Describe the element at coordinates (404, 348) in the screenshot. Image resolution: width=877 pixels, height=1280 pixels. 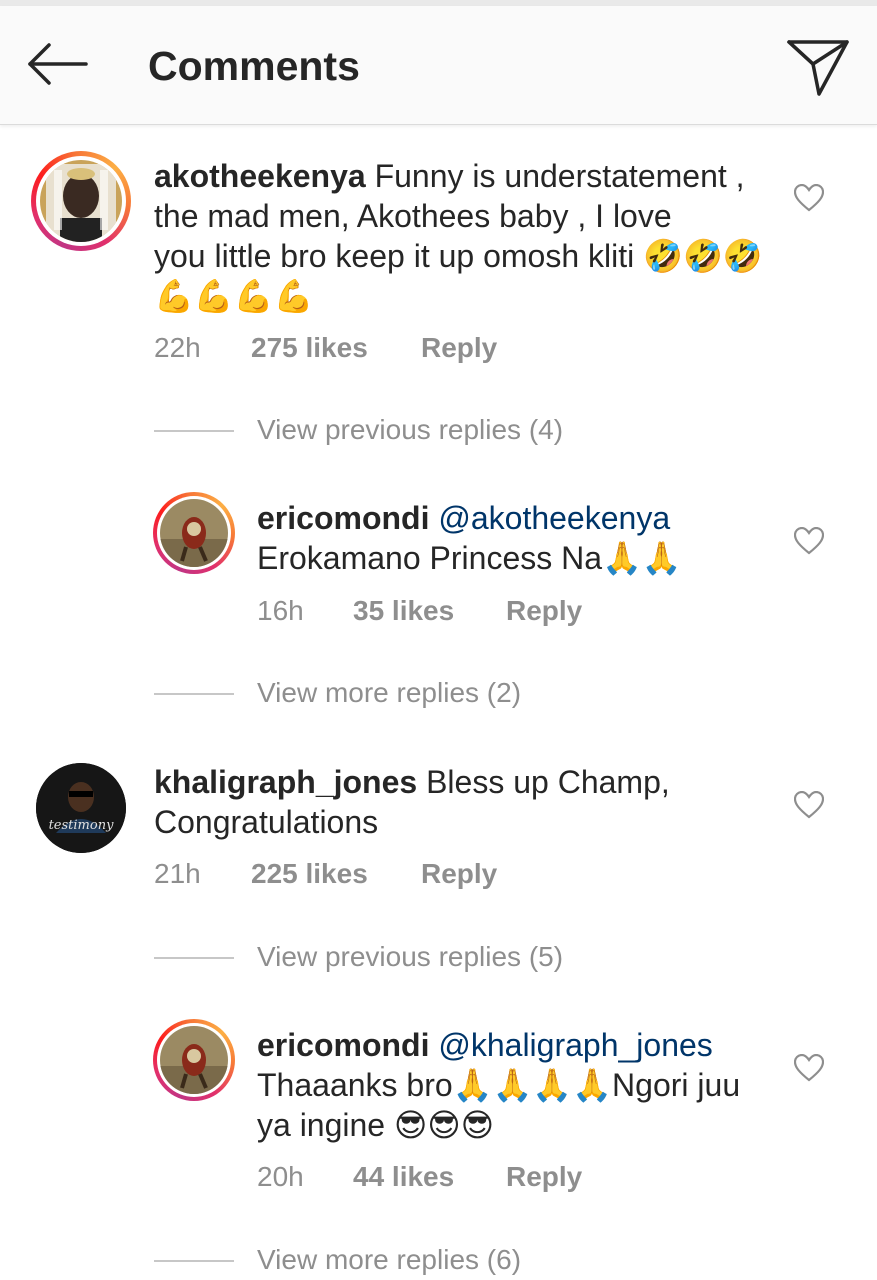
I see `comment-meta: 22h 275 likes Reply` at that location.